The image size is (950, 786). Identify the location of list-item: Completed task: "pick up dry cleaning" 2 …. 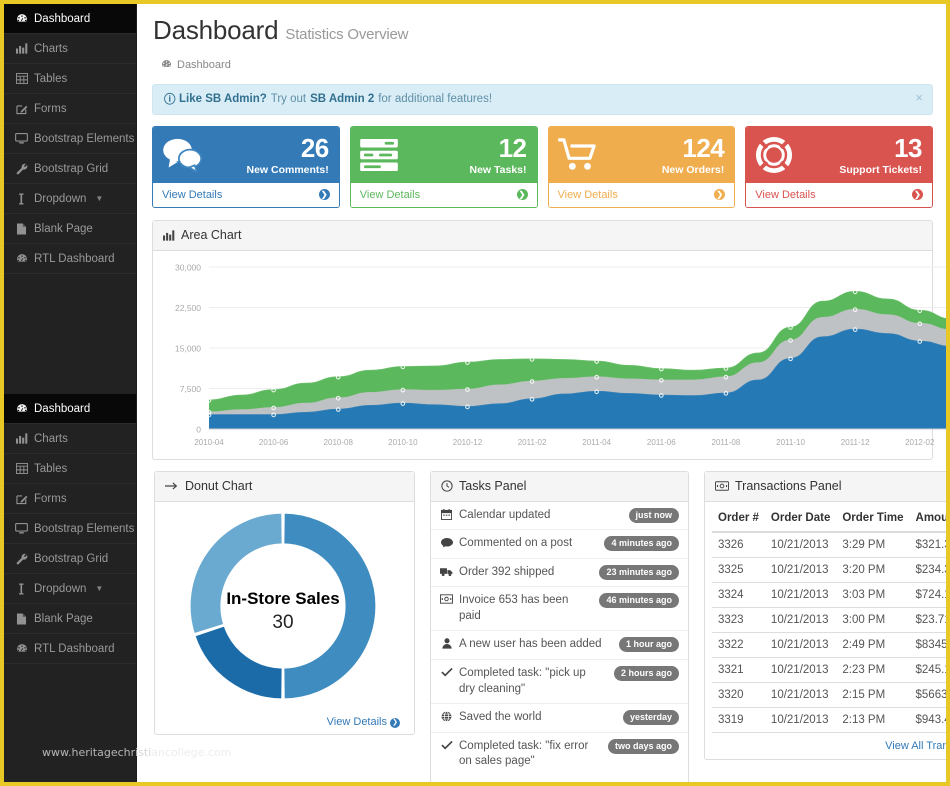
(559, 682).